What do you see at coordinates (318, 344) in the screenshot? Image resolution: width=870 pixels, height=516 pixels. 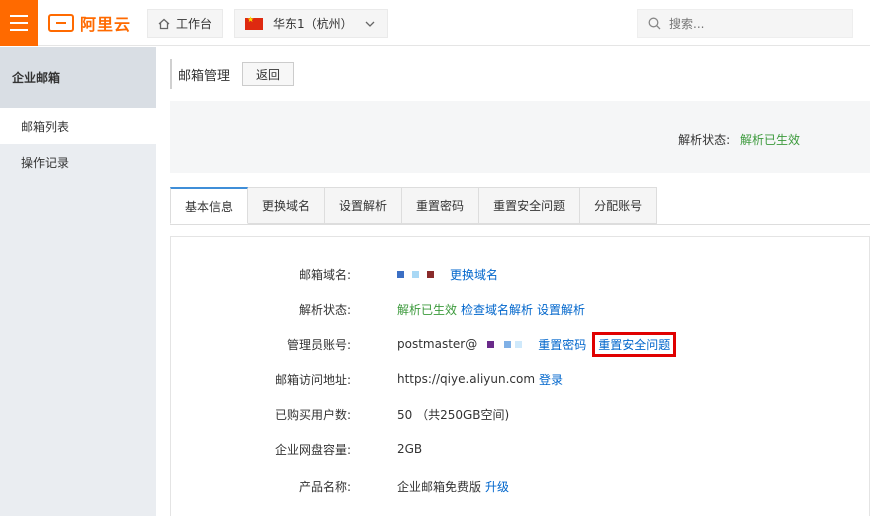 I see `admin-label: 管理员账号:` at bounding box center [318, 344].